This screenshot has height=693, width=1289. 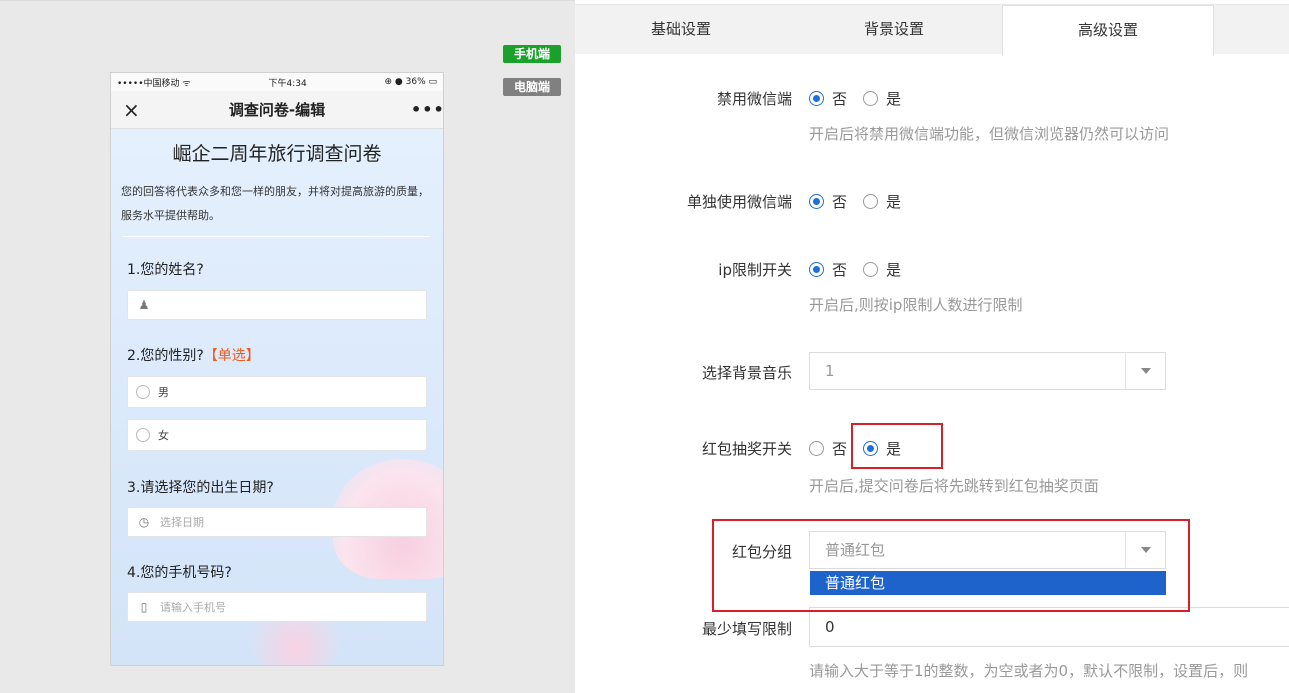 I want to click on gender-male-label: 男, so click(x=163, y=392).